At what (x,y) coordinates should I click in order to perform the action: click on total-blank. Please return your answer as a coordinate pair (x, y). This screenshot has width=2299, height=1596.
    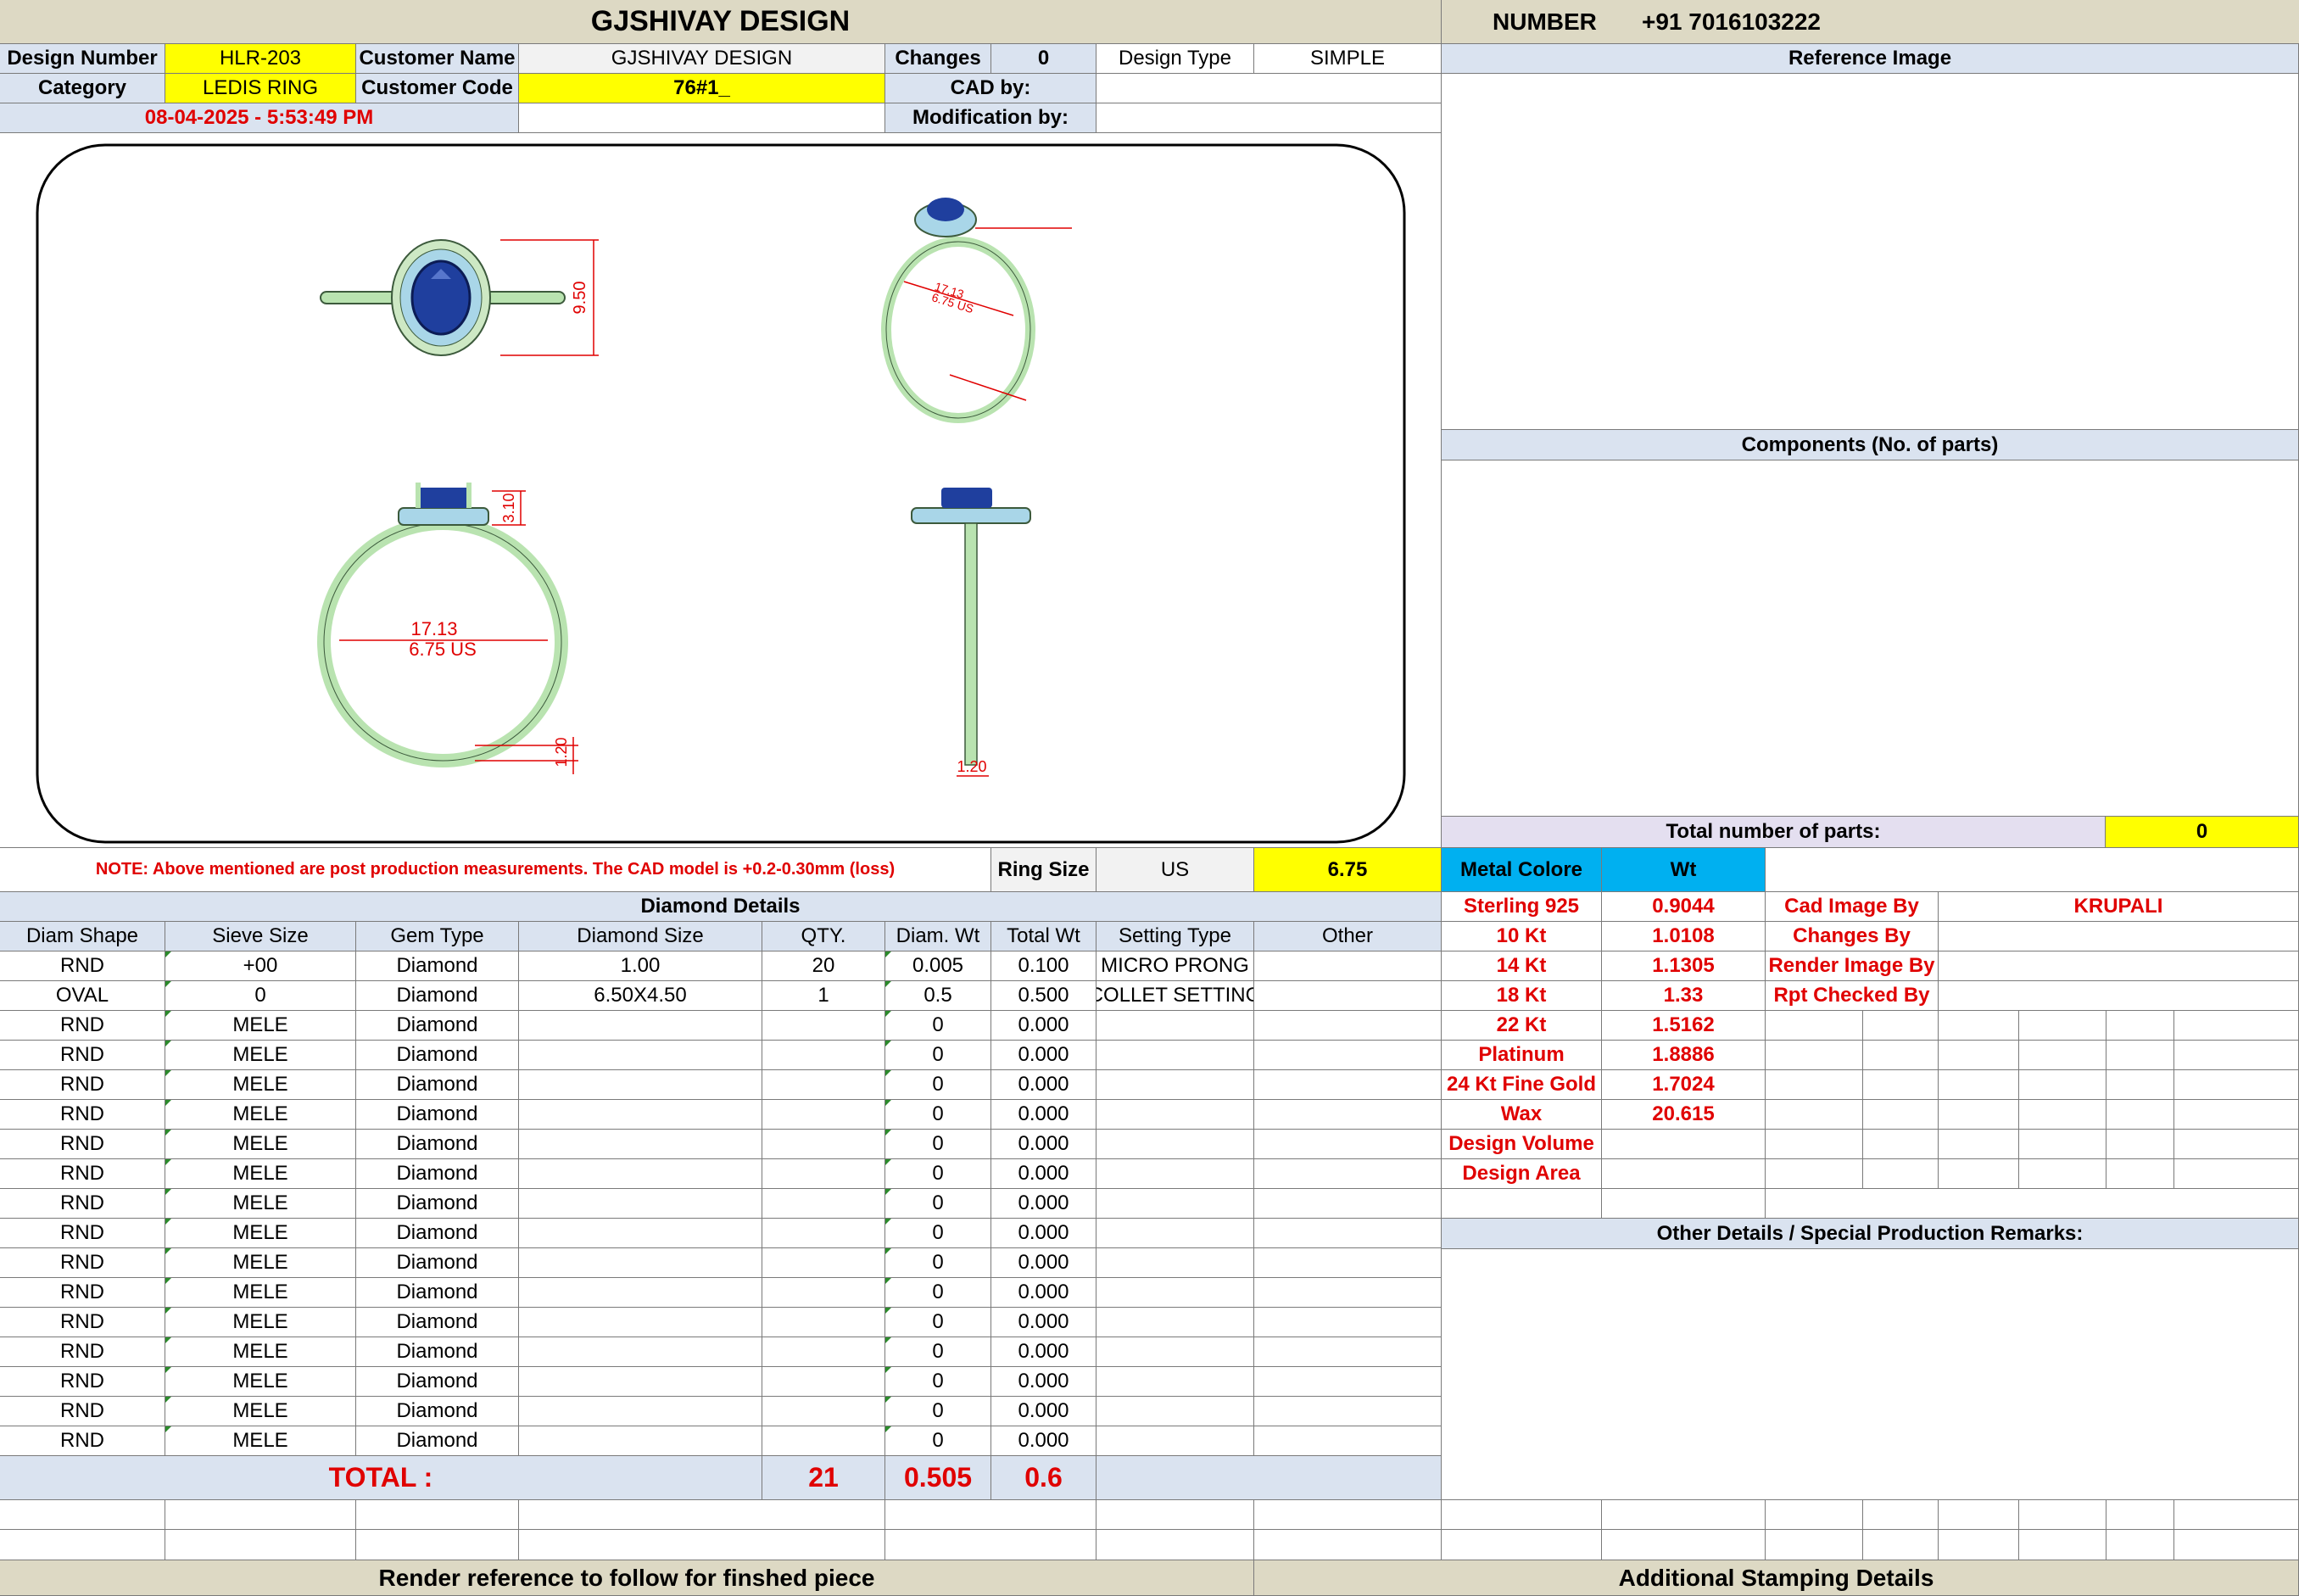
    Looking at the image, I should click on (1269, 1478).